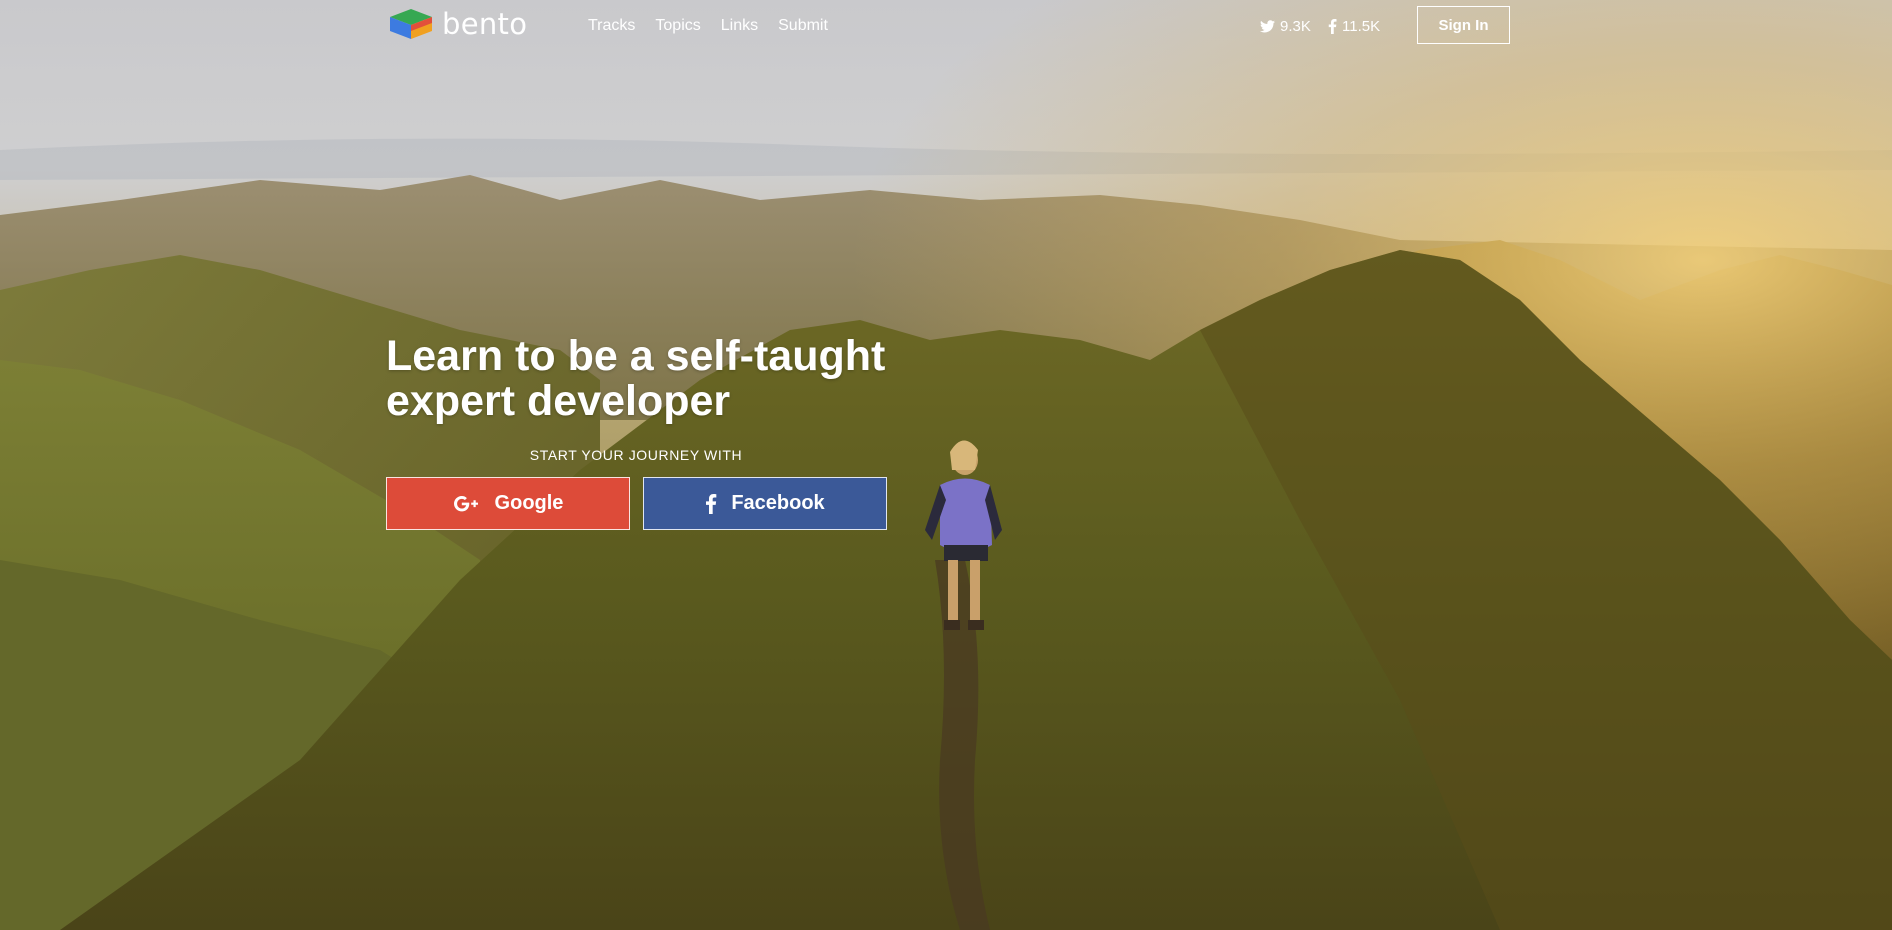 Image resolution: width=1892 pixels, height=930 pixels. What do you see at coordinates (803, 26) in the screenshot?
I see `nav-item-submit: Submit` at bounding box center [803, 26].